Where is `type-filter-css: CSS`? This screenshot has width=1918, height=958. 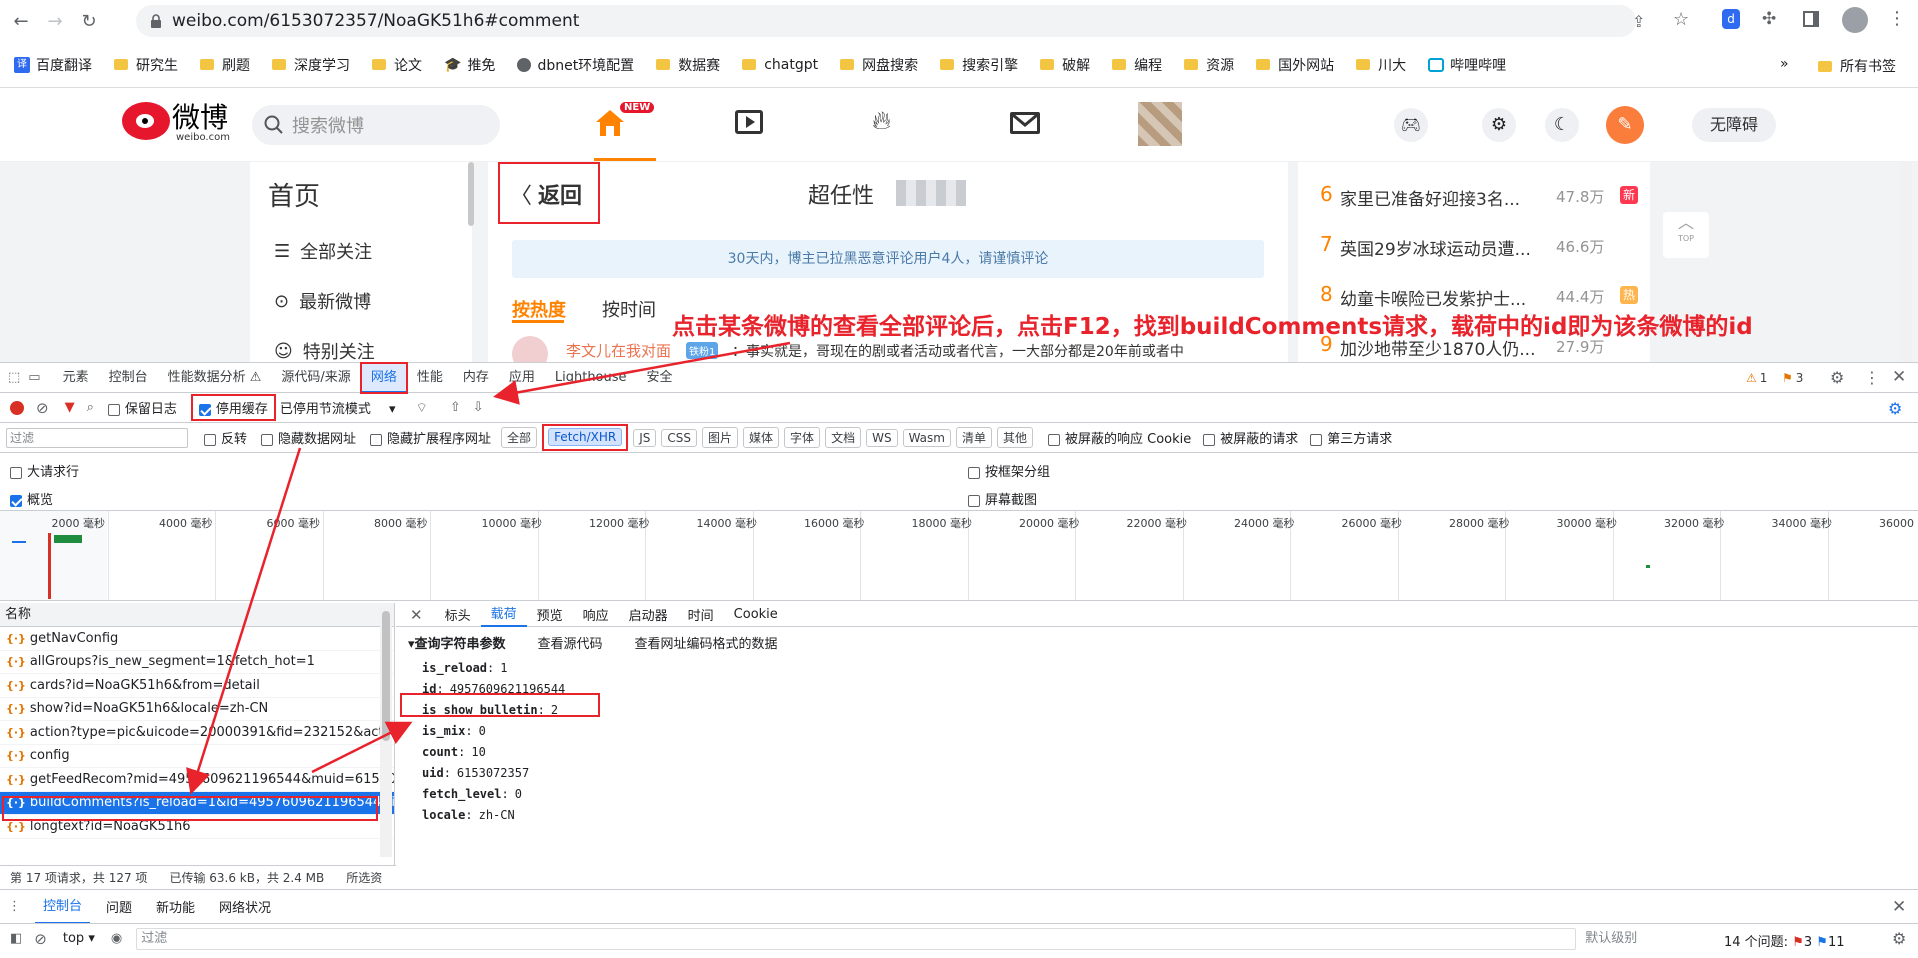 type-filter-css: CSS is located at coordinates (679, 437).